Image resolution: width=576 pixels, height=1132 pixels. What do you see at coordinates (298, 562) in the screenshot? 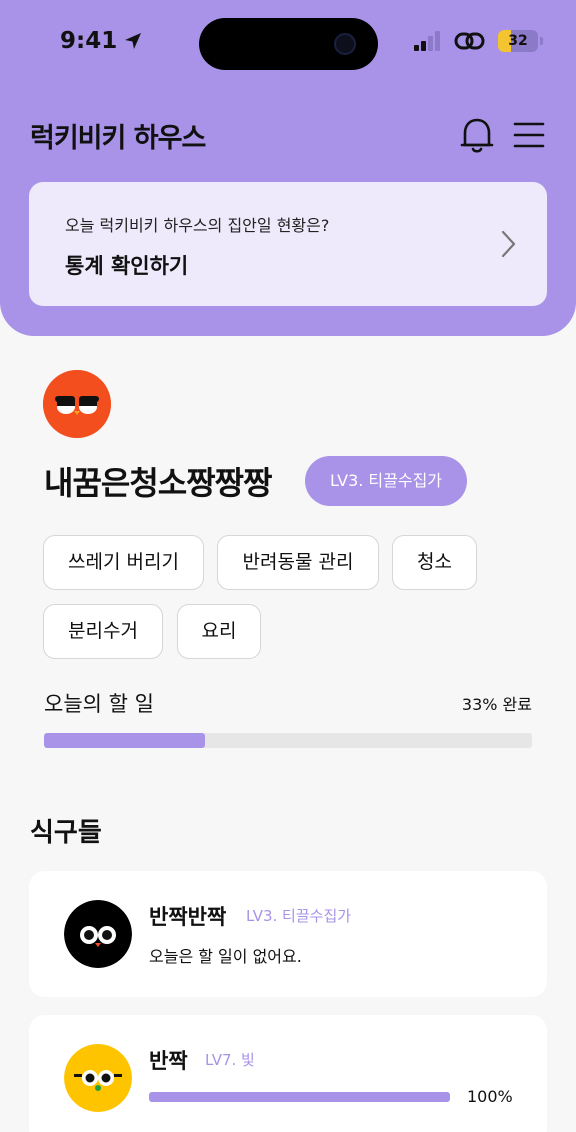
I see `chip-pet: 반려동물 관리` at bounding box center [298, 562].